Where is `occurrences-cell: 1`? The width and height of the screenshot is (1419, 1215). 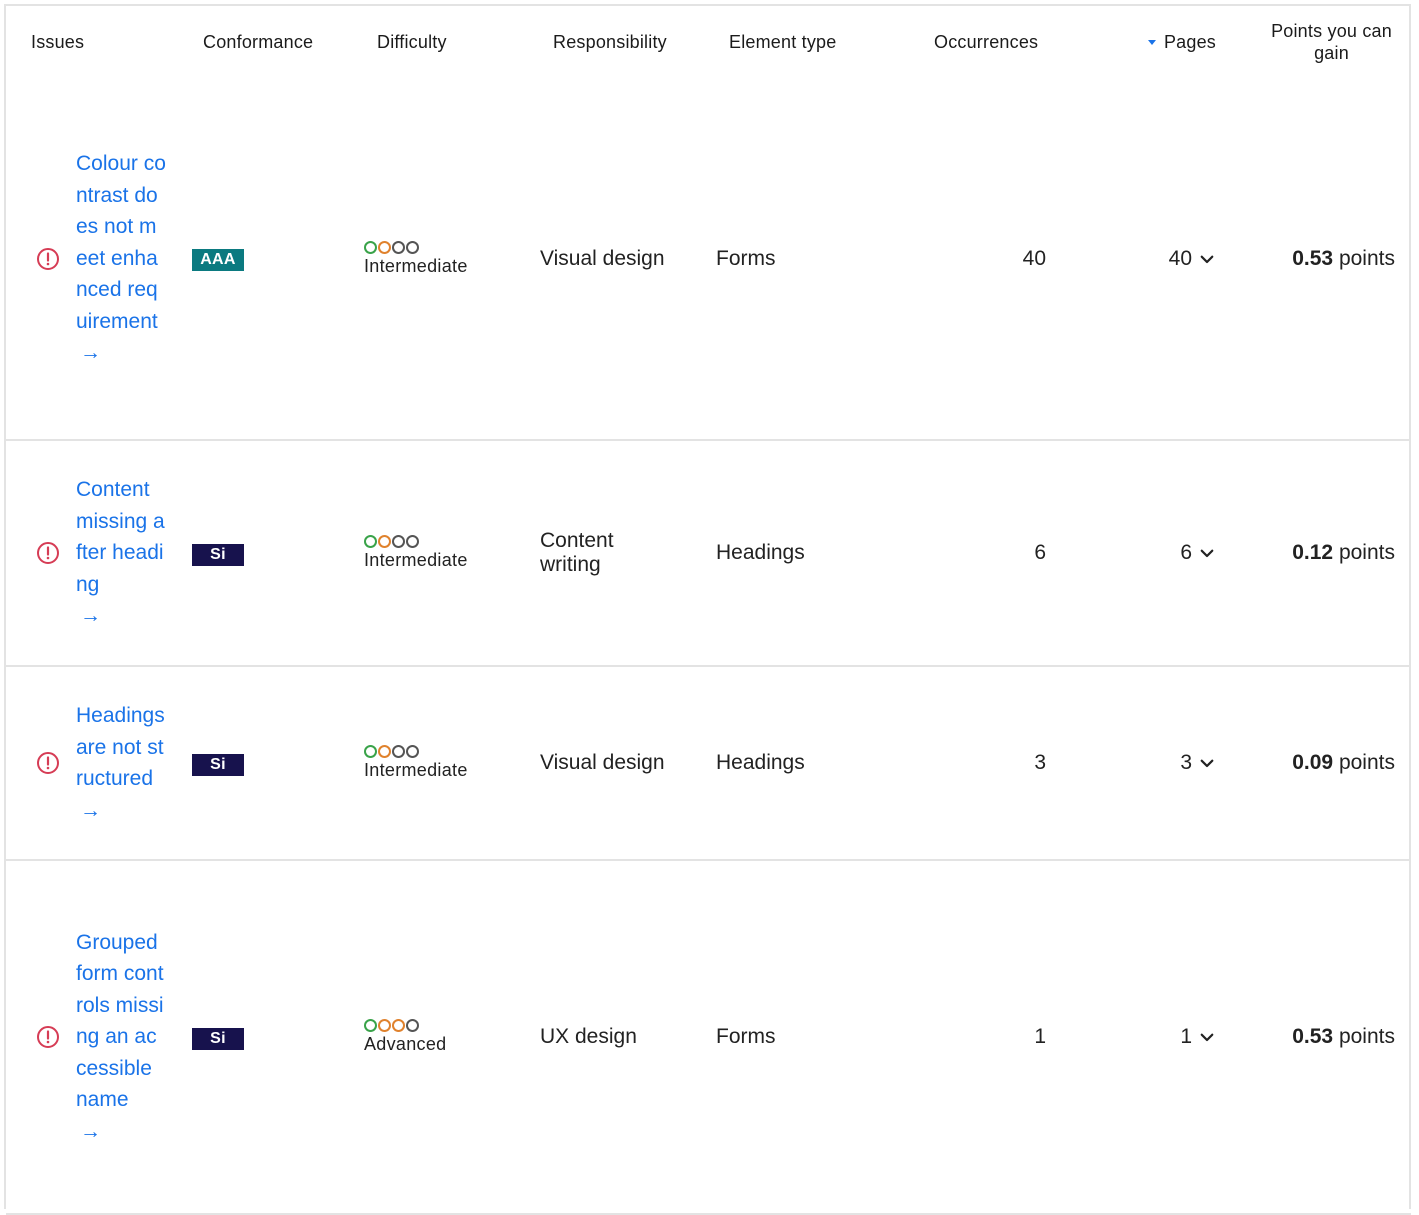
occurrences-cell: 1 is located at coordinates (968, 1037).